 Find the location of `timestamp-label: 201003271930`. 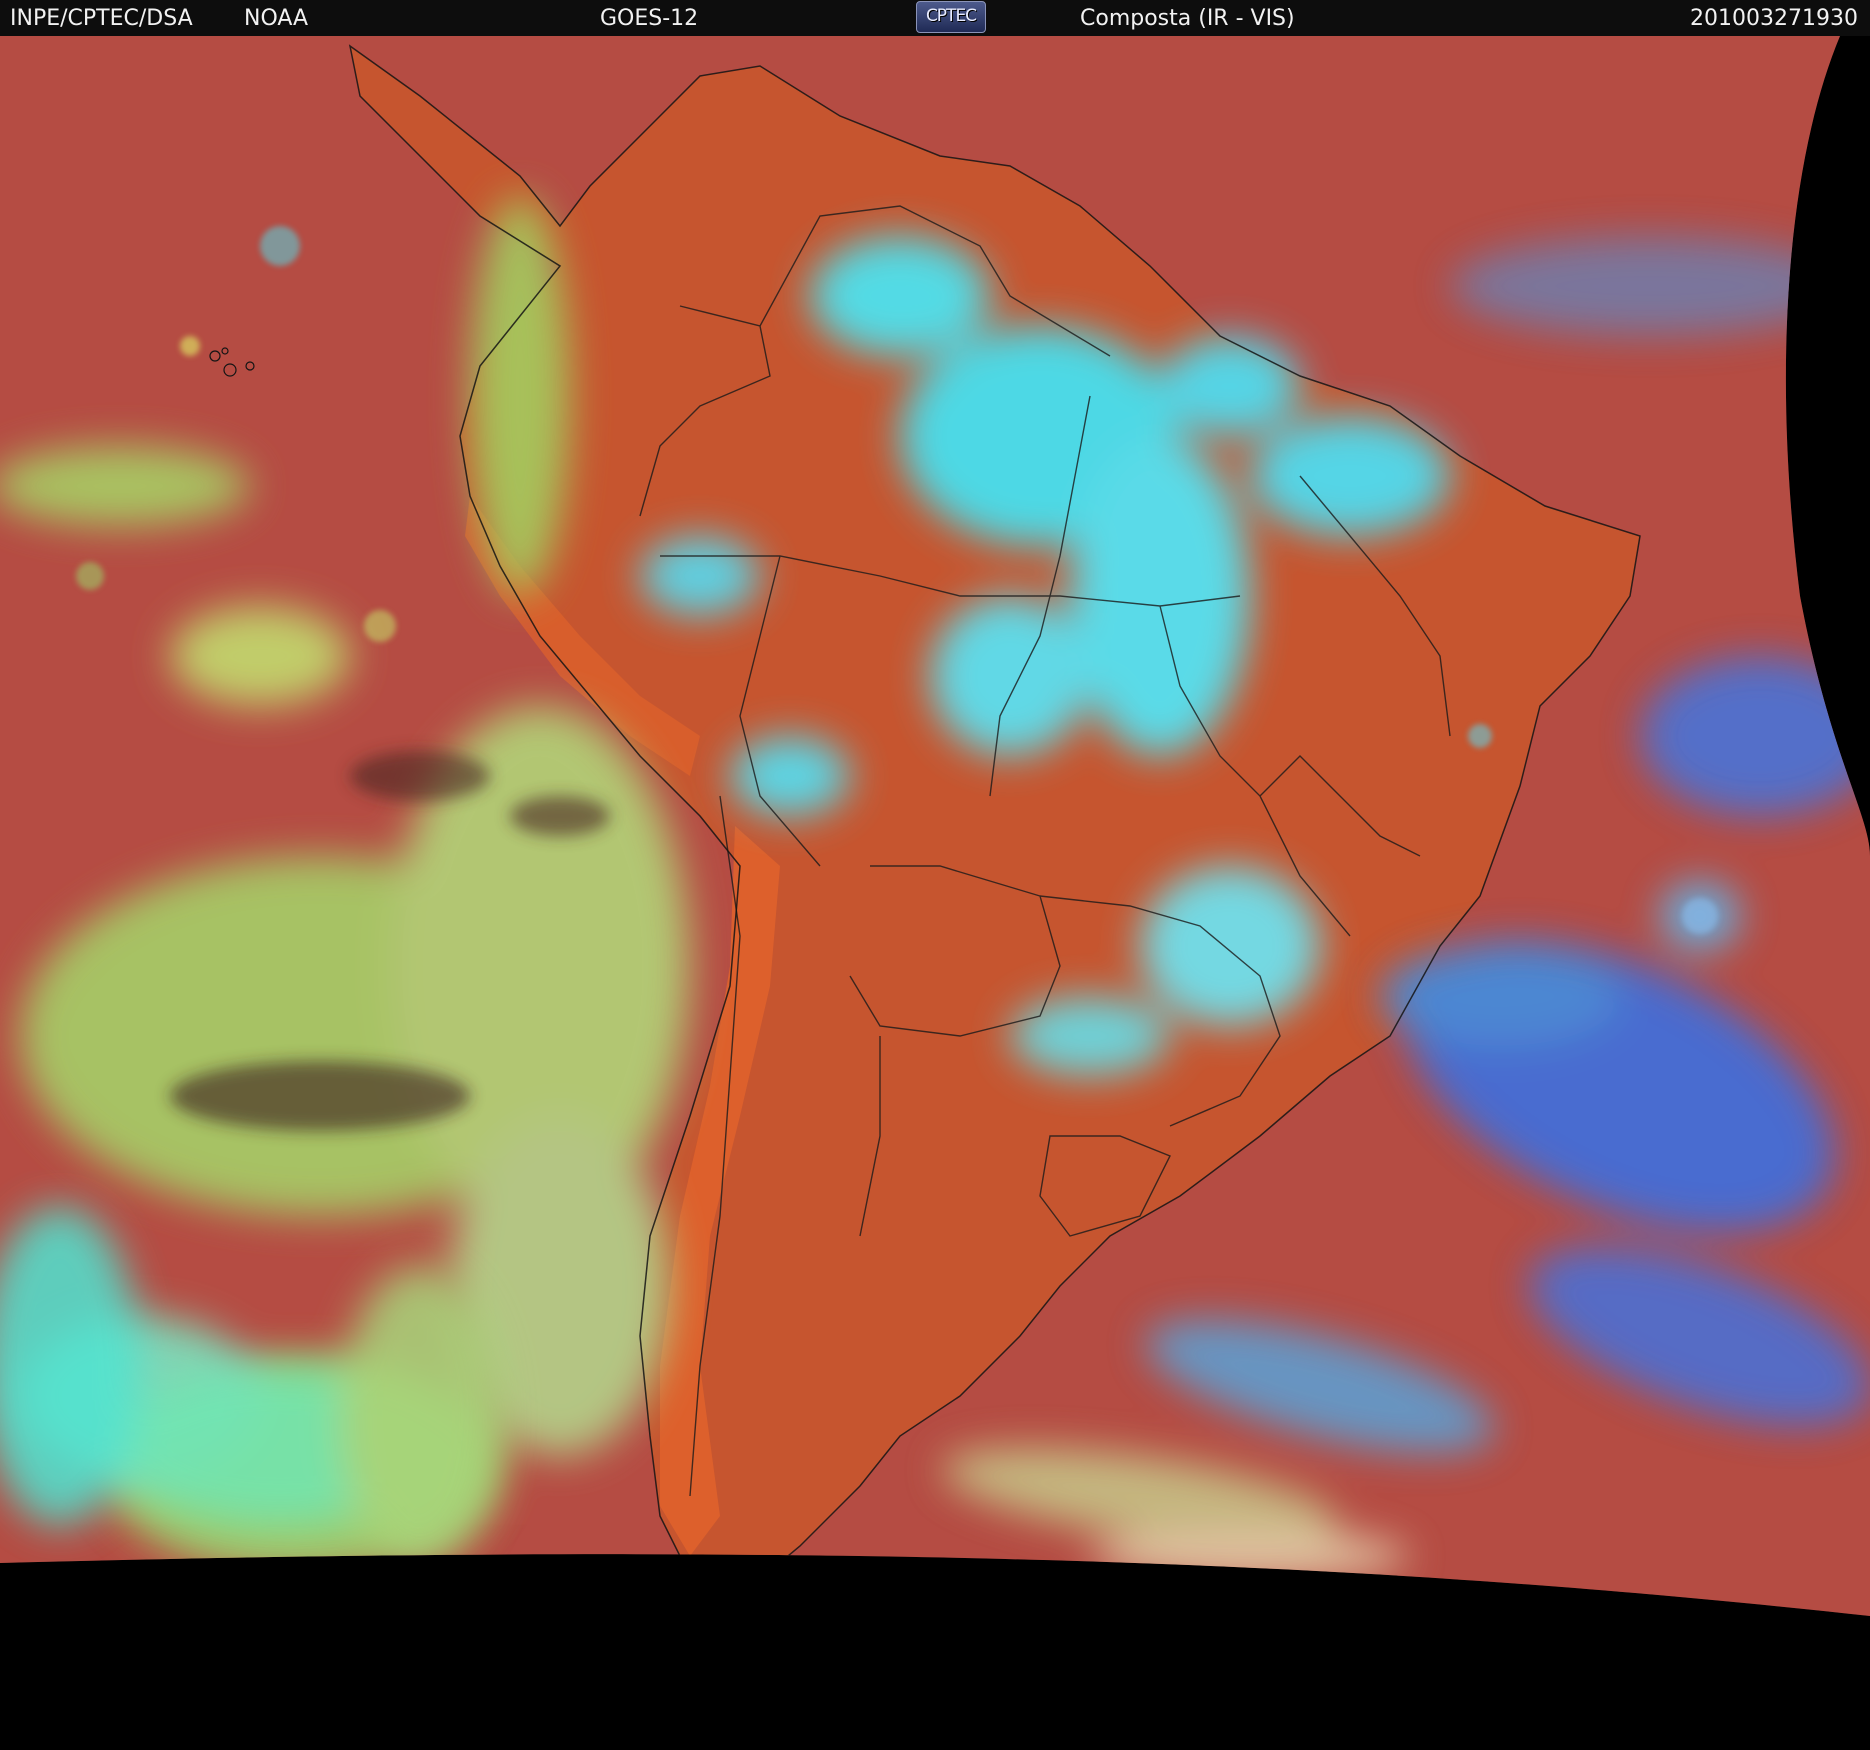

timestamp-label: 201003271930 is located at coordinates (1774, 18).